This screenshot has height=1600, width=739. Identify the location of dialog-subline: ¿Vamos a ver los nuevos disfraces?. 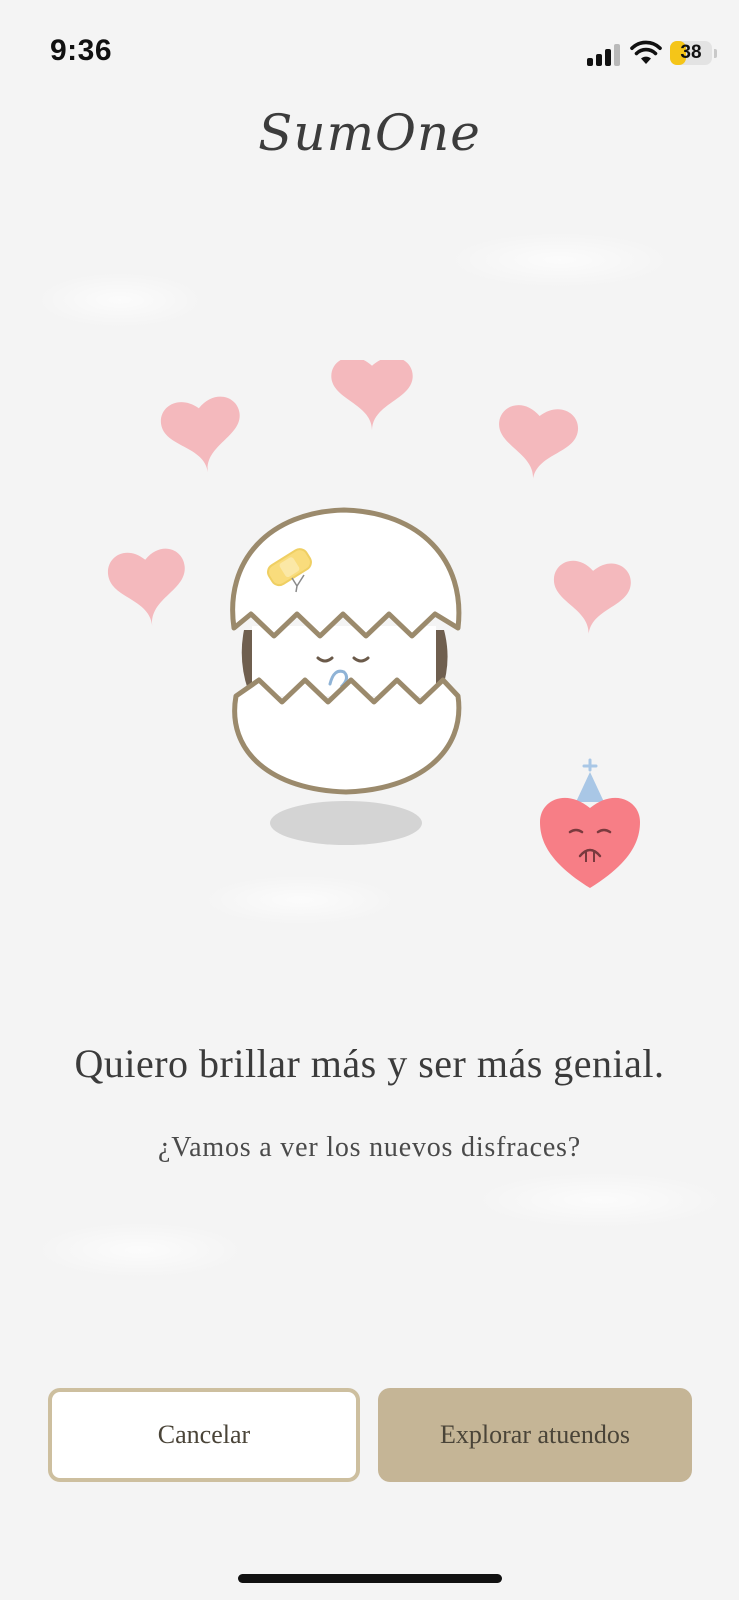
(369, 1147).